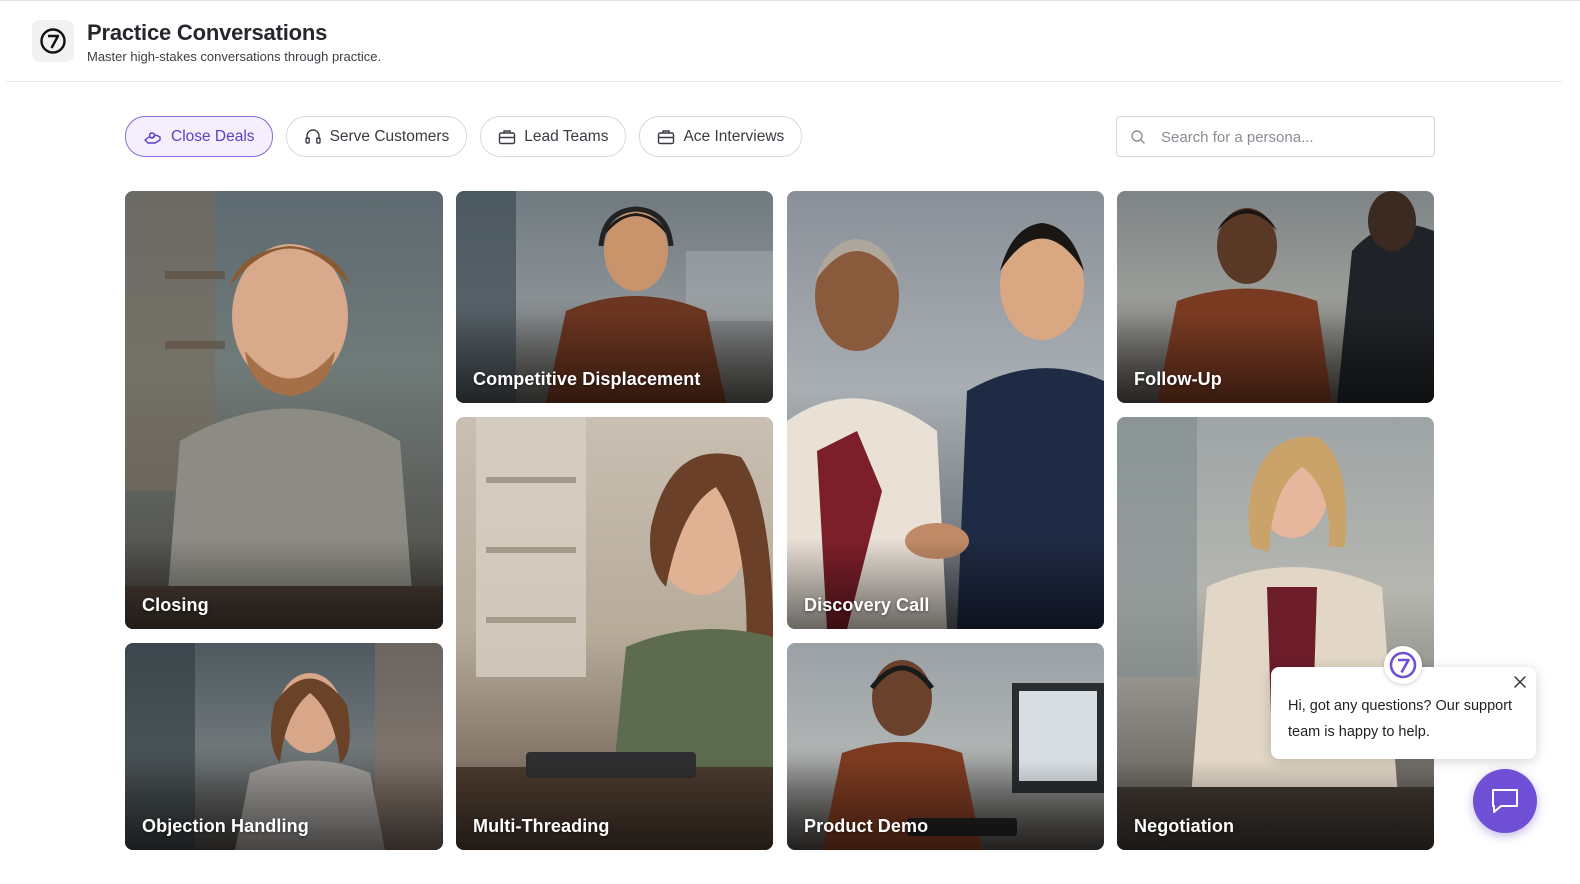  I want to click on persona-card-follow-up: Follow-Up, so click(1275, 297).